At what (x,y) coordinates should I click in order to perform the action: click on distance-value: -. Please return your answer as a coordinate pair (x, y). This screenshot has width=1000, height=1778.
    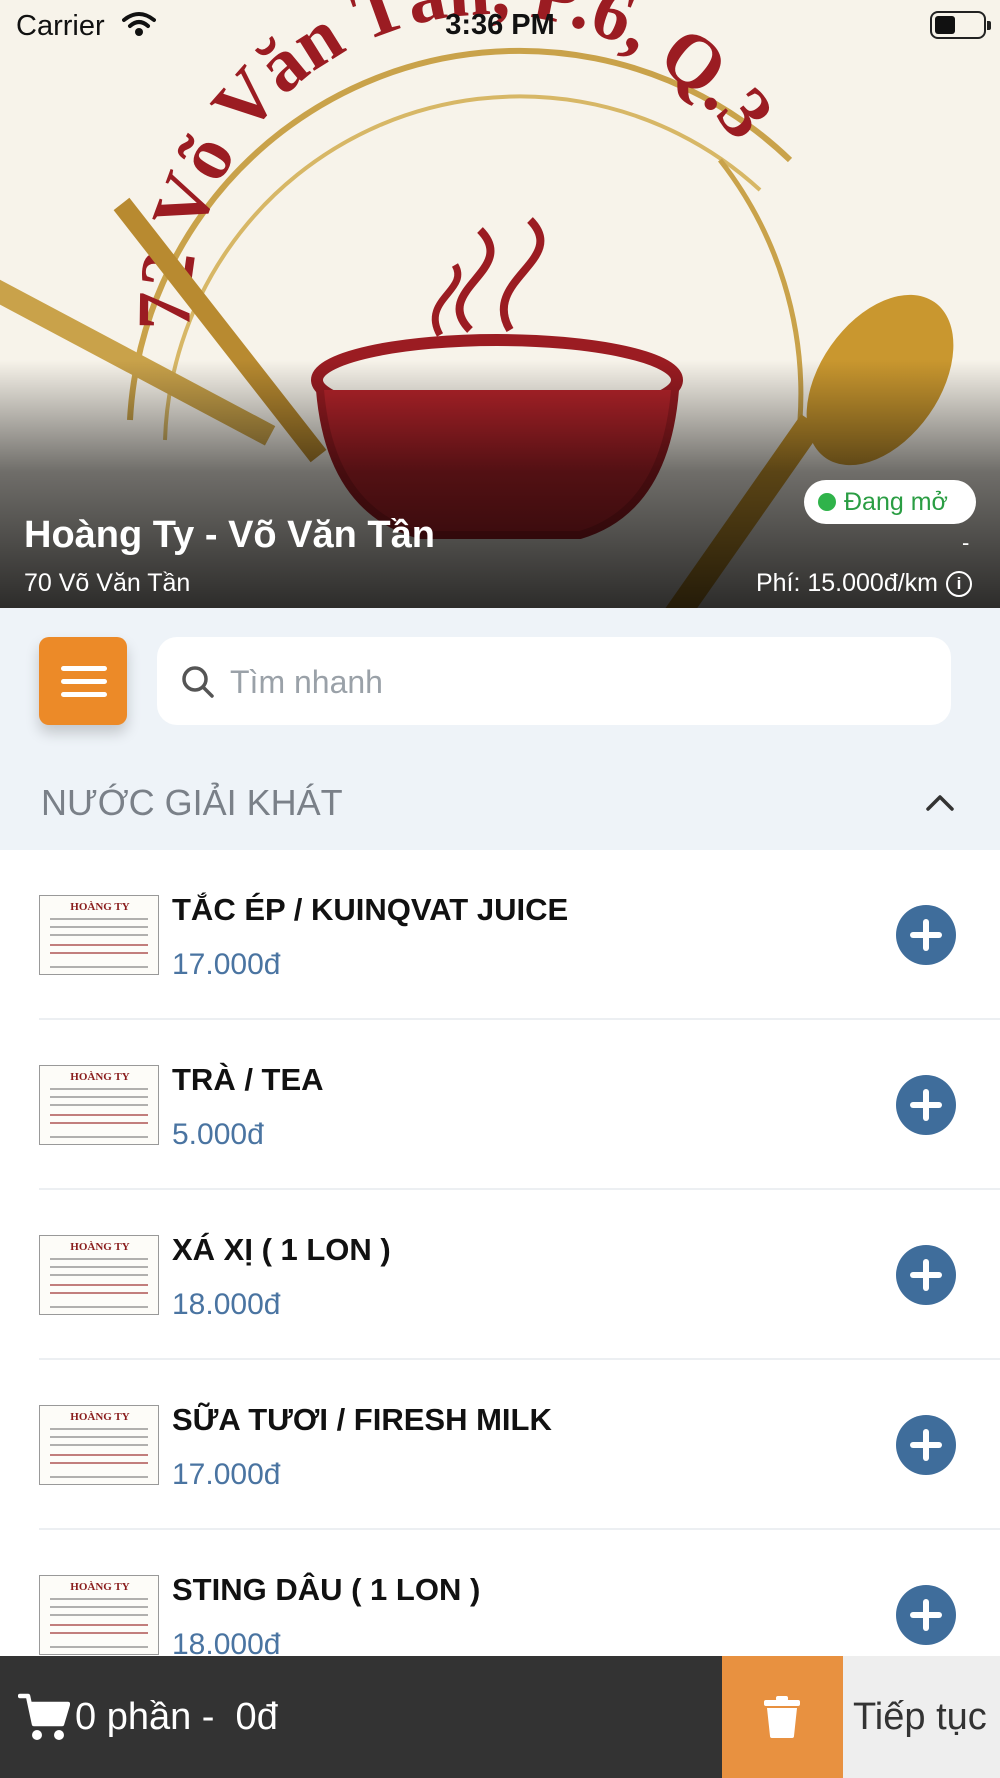
    Looking at the image, I should click on (966, 542).